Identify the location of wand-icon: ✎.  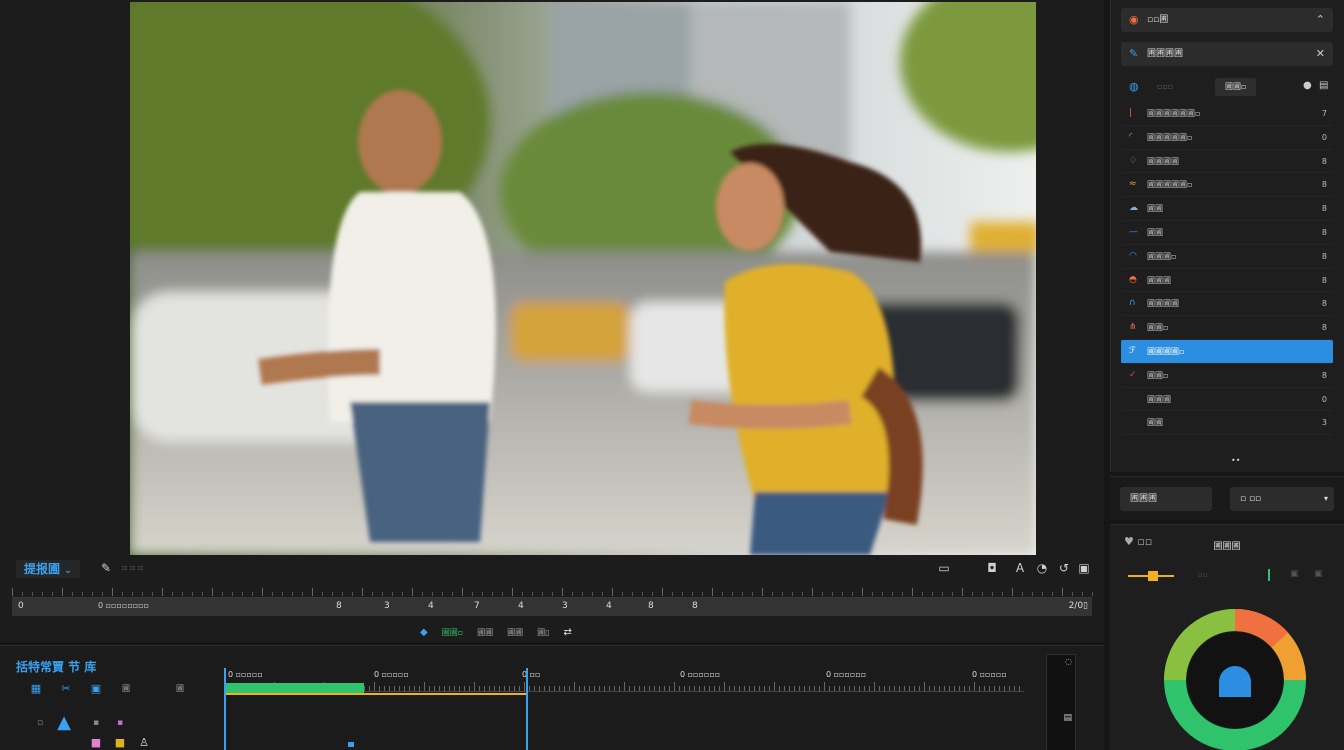
(106, 568).